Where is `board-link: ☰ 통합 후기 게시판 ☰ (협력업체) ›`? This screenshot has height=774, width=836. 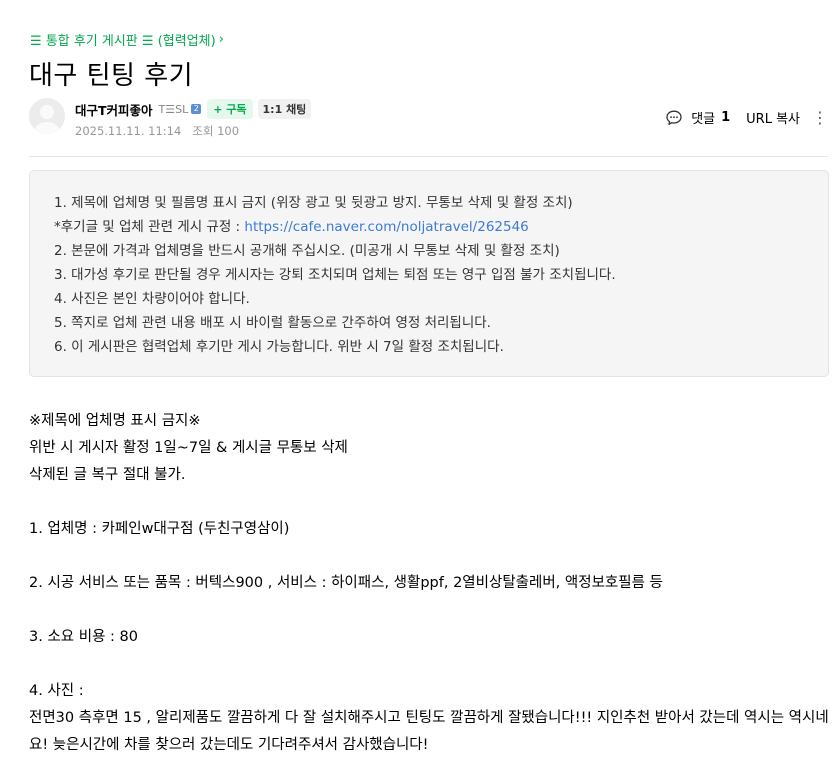 board-link: ☰ 통합 후기 게시판 ☰ (협력업체) › is located at coordinates (127, 39).